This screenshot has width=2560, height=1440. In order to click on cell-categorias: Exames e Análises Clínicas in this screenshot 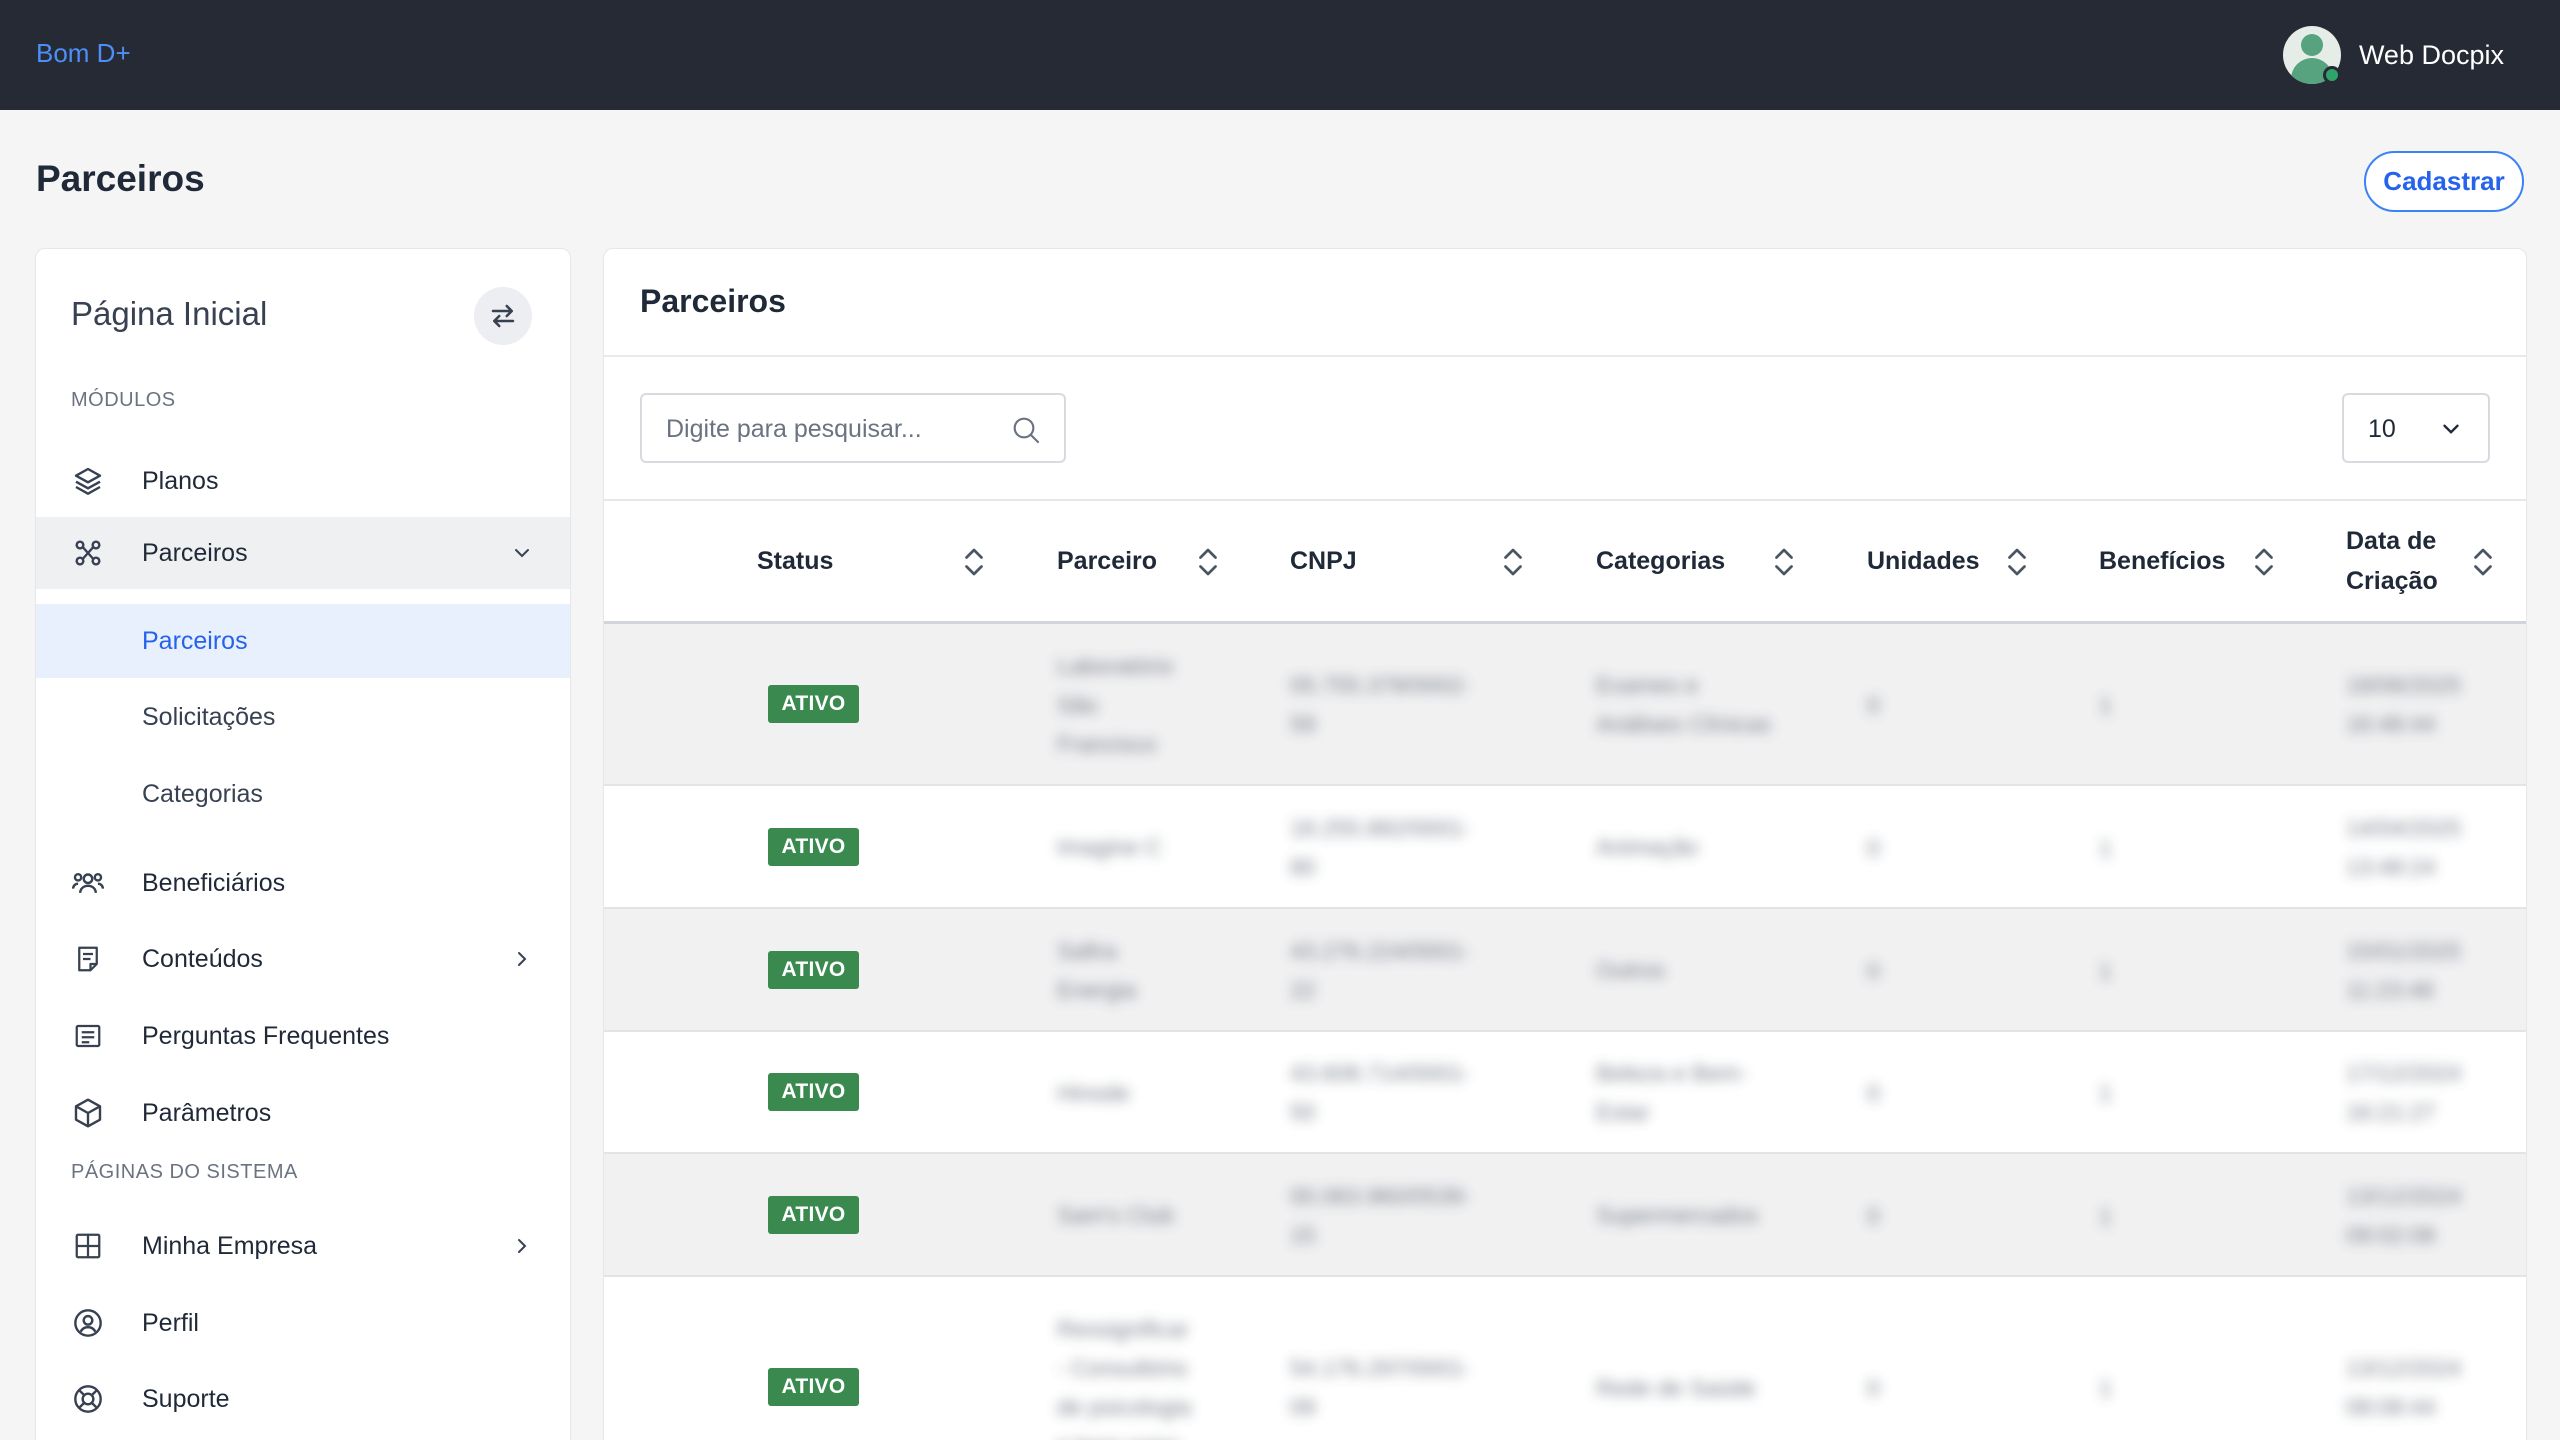, I will do `click(1683, 705)`.